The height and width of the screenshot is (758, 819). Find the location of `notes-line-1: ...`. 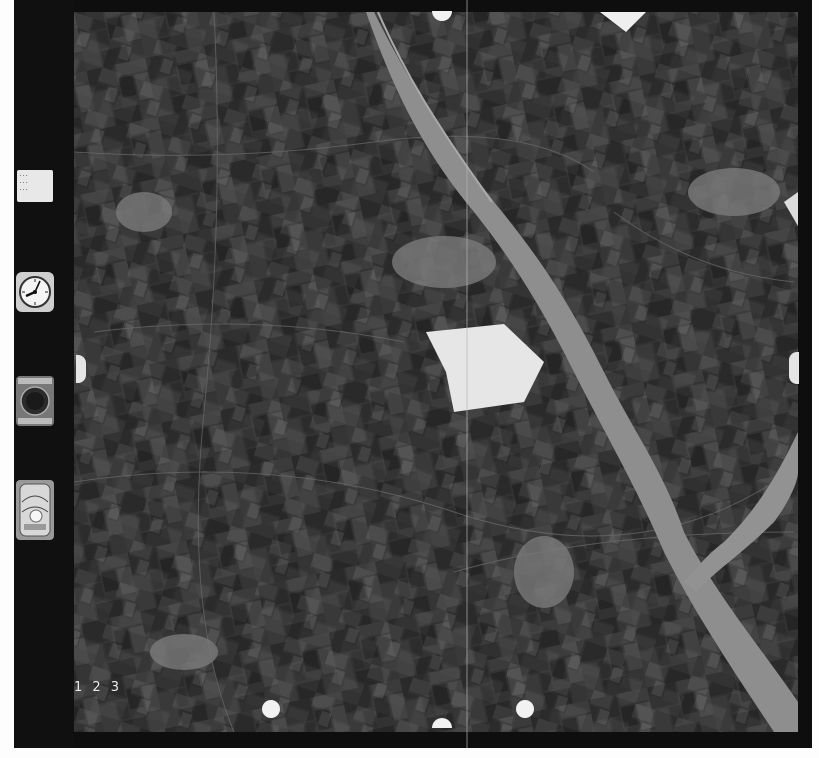

notes-line-1: ... is located at coordinates (24, 175).